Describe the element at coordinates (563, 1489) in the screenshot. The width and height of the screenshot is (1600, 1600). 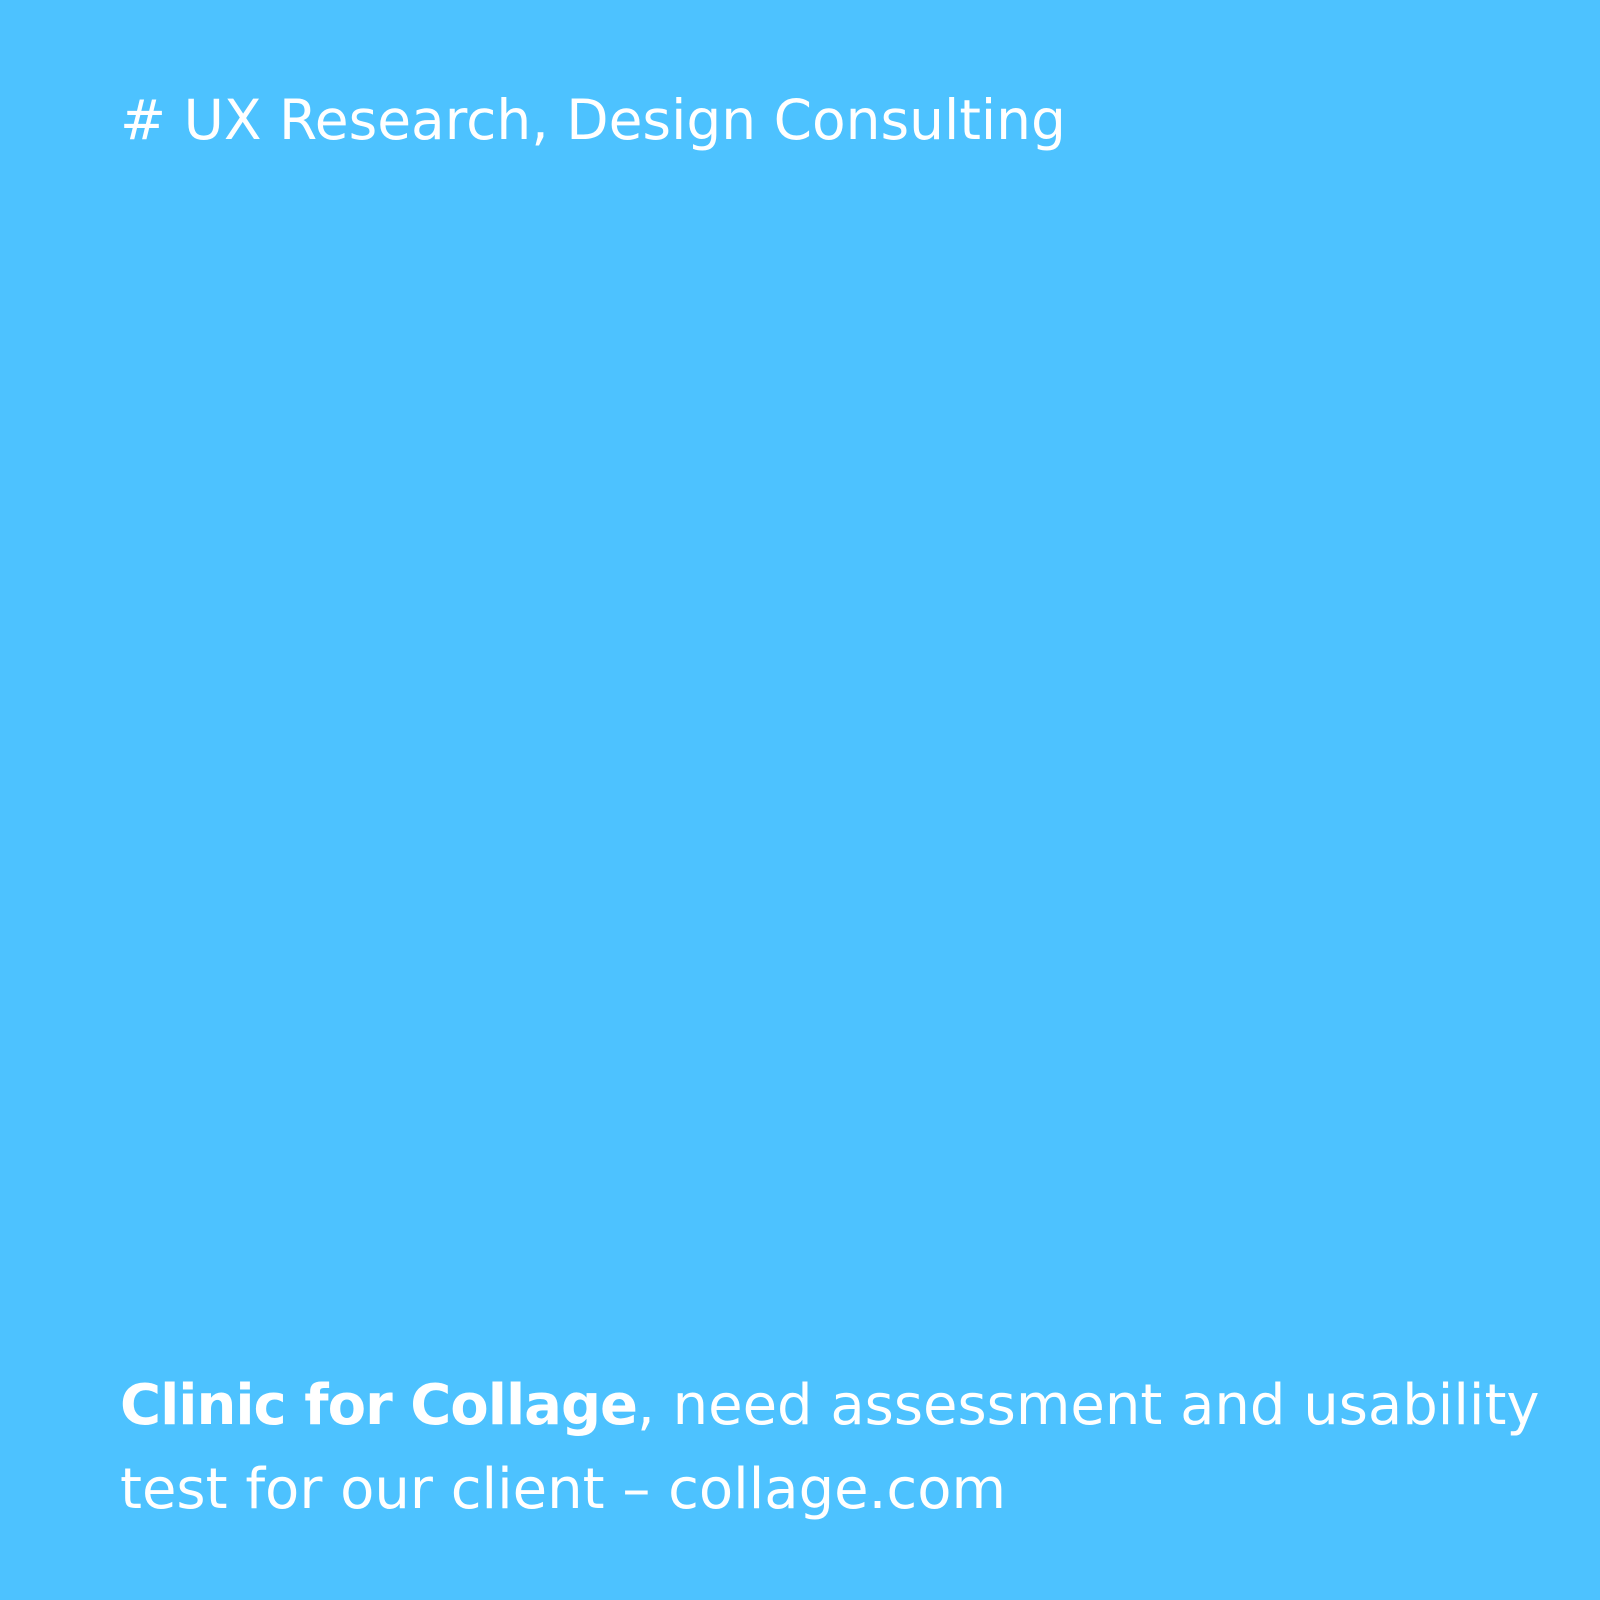
I see `description-line-2: test for our client – collage.com` at that location.